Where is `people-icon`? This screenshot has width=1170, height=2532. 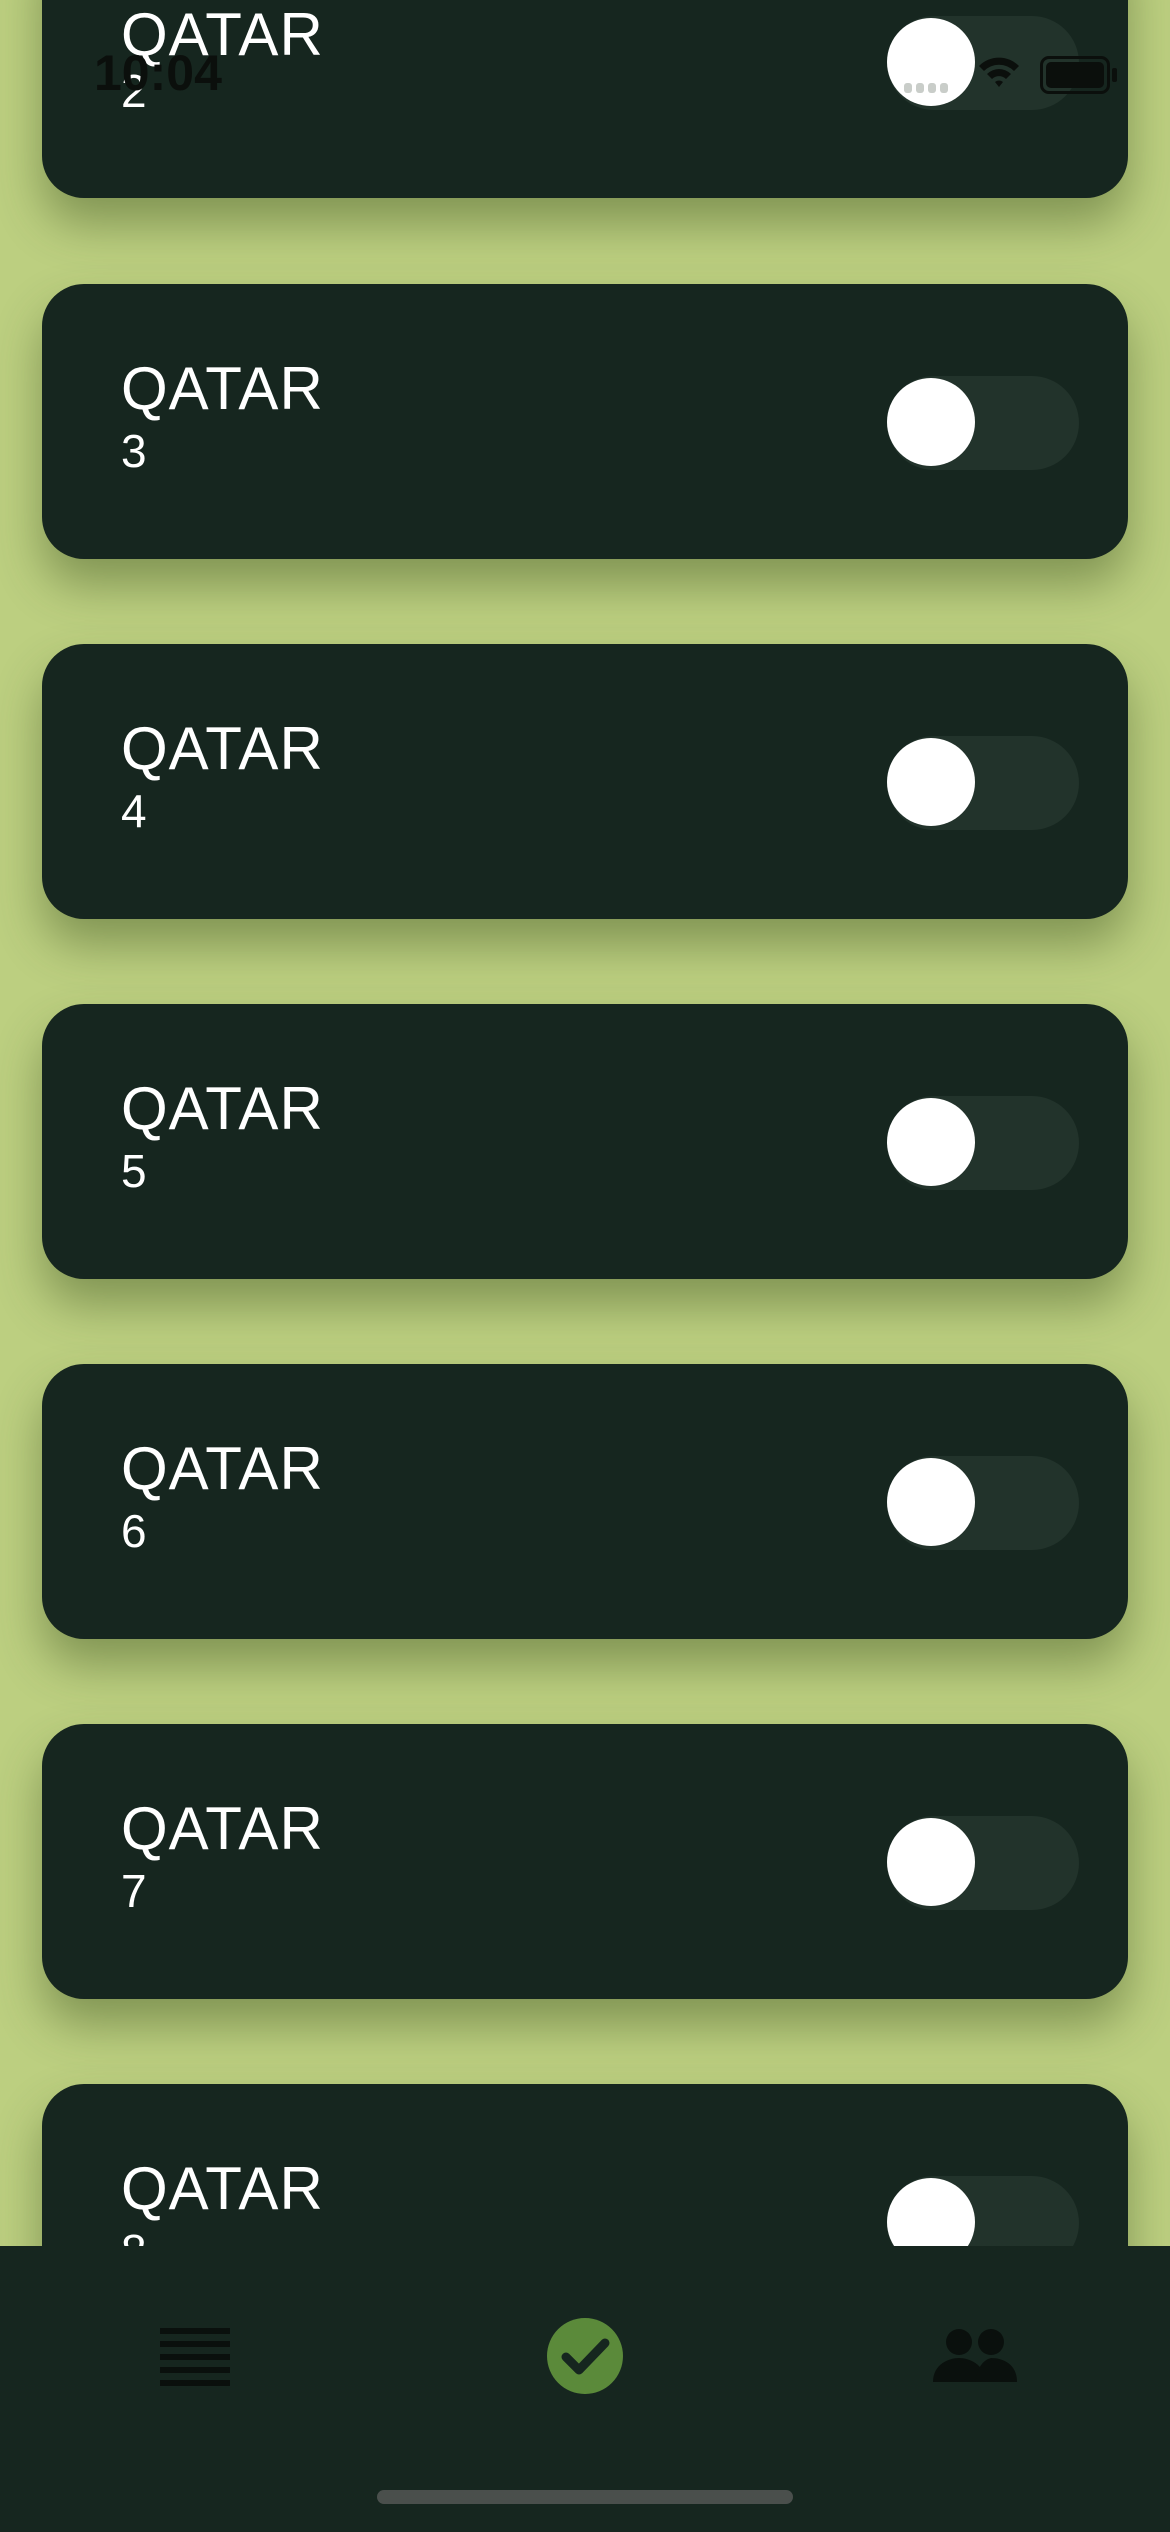 people-icon is located at coordinates (975, 2355).